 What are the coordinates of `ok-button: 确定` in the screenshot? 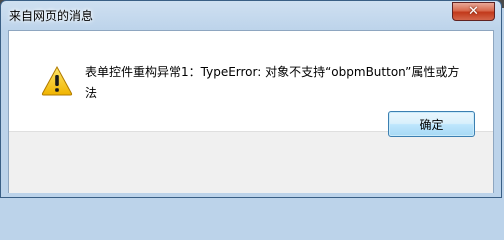 It's located at (431, 124).